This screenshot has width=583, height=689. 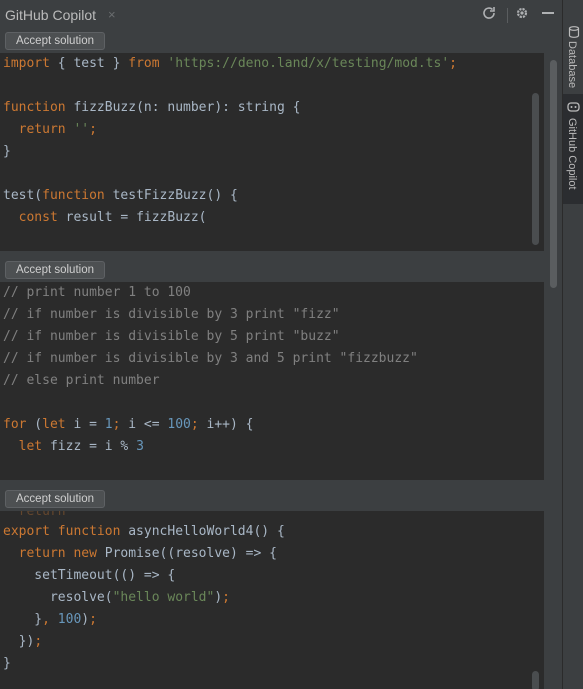 I want to click on code-line: // else print number, so click(x=81, y=381).